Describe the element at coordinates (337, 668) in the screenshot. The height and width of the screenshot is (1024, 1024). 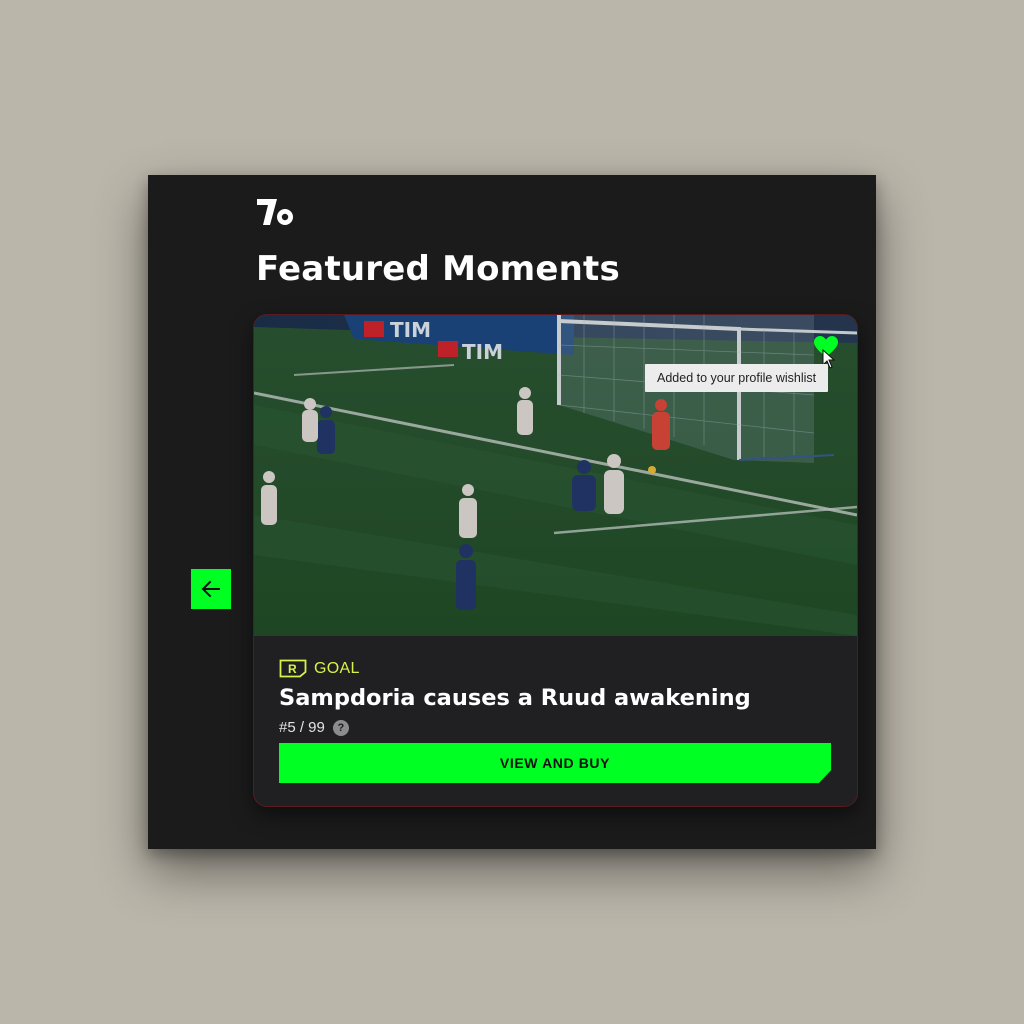
I see `moment-category: GOAL` at that location.